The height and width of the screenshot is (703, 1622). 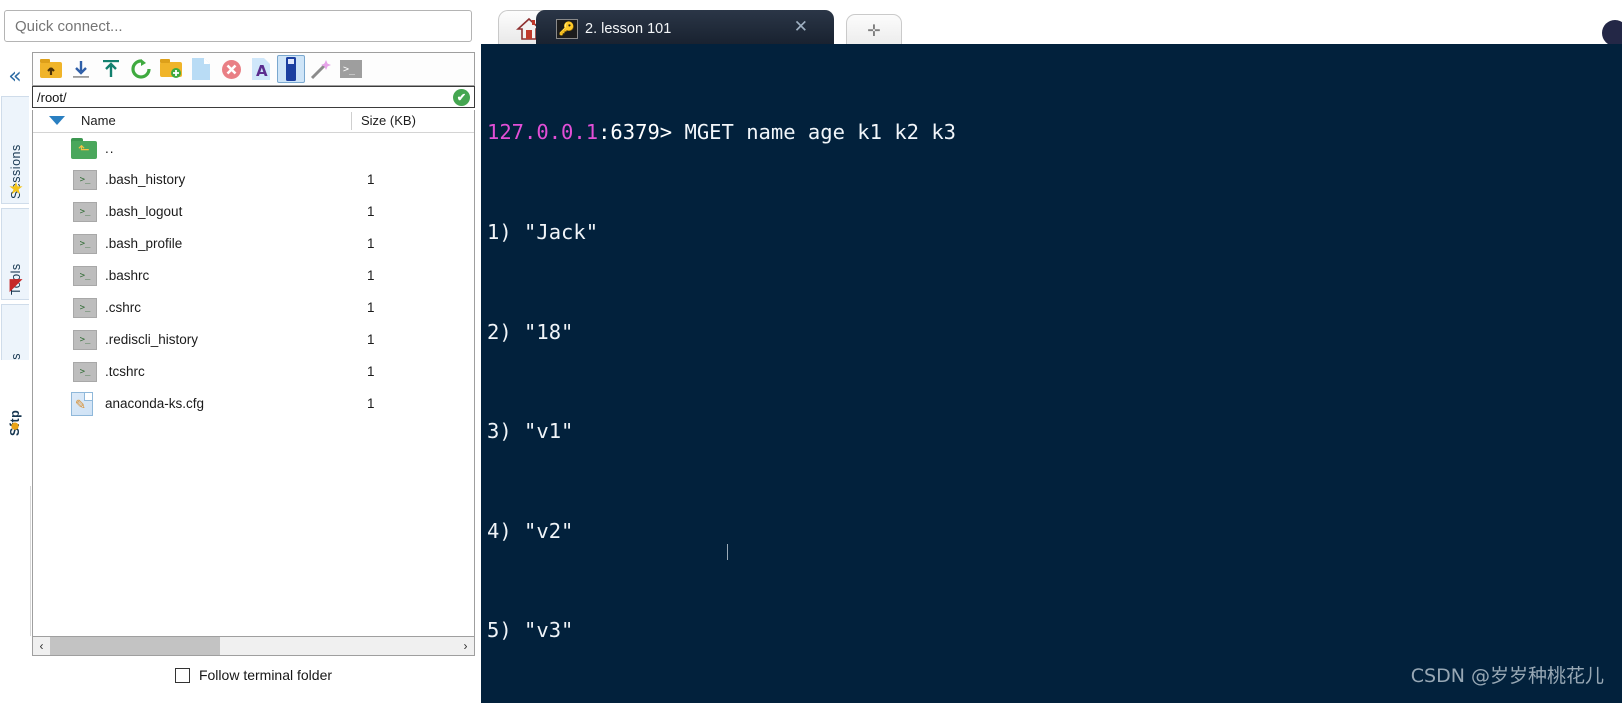 What do you see at coordinates (253, 245) in the screenshot?
I see `list-item: >_ .bash_profile 1` at bounding box center [253, 245].